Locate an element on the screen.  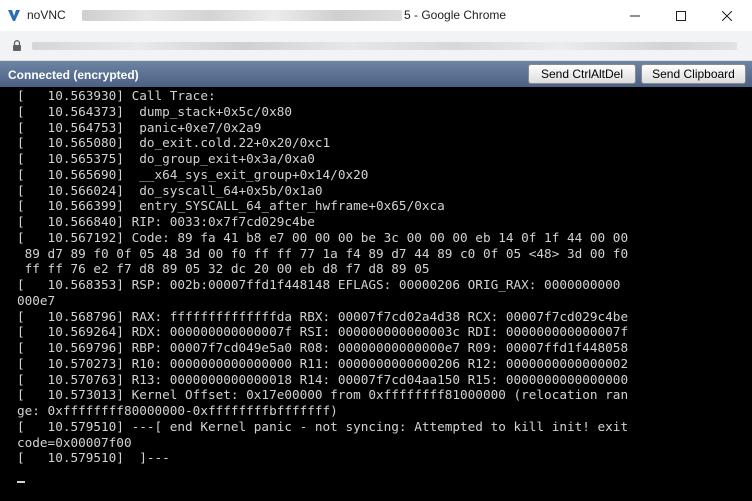
send-ctrl-alt-del-button: Send CtrlAltDel is located at coordinates (582, 74).